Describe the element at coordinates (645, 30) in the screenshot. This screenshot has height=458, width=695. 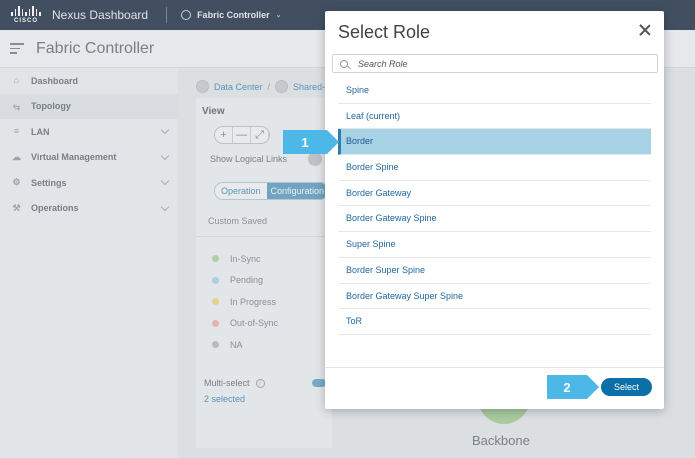
I see `close-icon` at that location.